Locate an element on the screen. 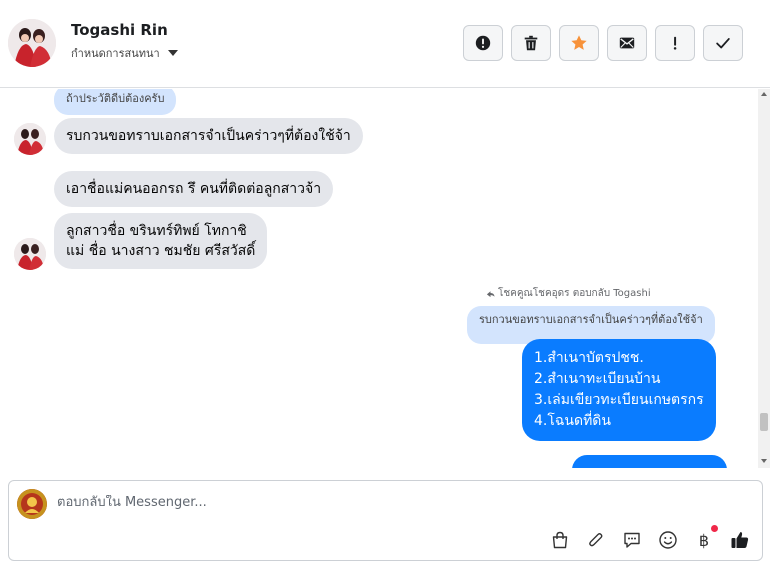 This screenshot has height=564, width=770. check-icon is located at coordinates (723, 43).